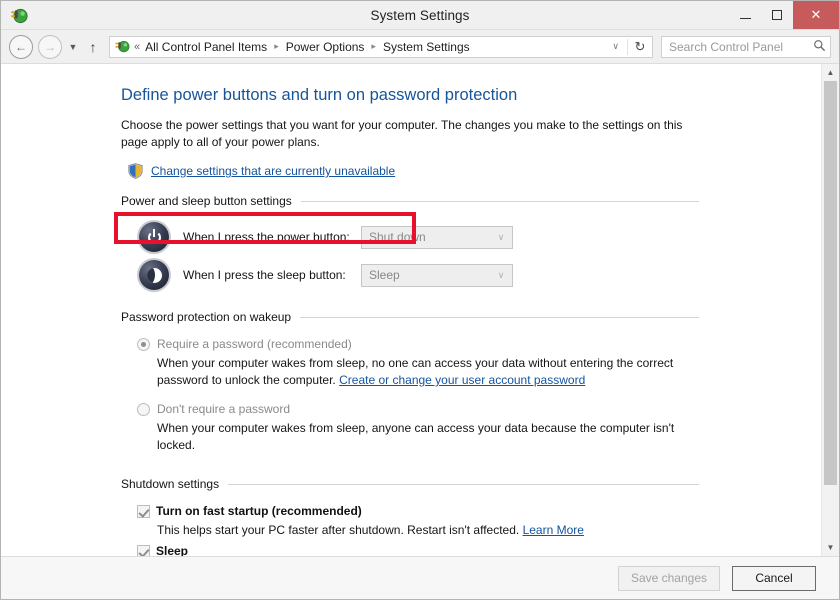 This screenshot has width=840, height=600. I want to click on shutdown-settings-group-label: Shutdown settings, so click(170, 484).